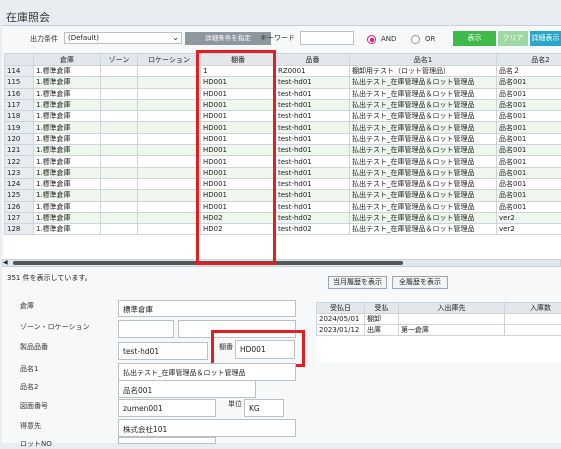  I want to click on product-code-field: test-hd01, so click(163, 351).